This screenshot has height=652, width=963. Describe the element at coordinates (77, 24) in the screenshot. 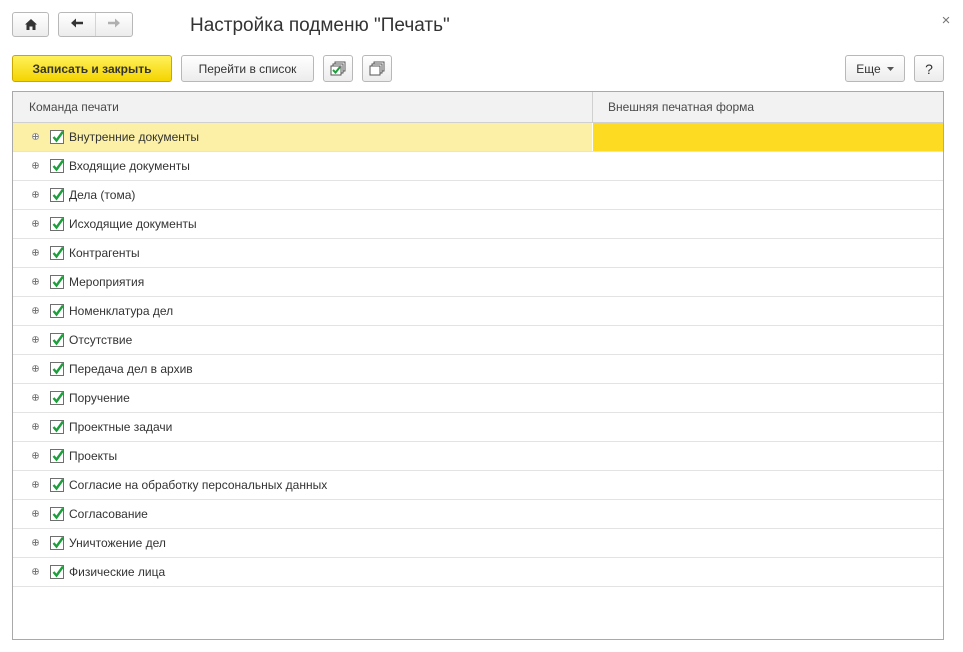

I see `back-button` at that location.